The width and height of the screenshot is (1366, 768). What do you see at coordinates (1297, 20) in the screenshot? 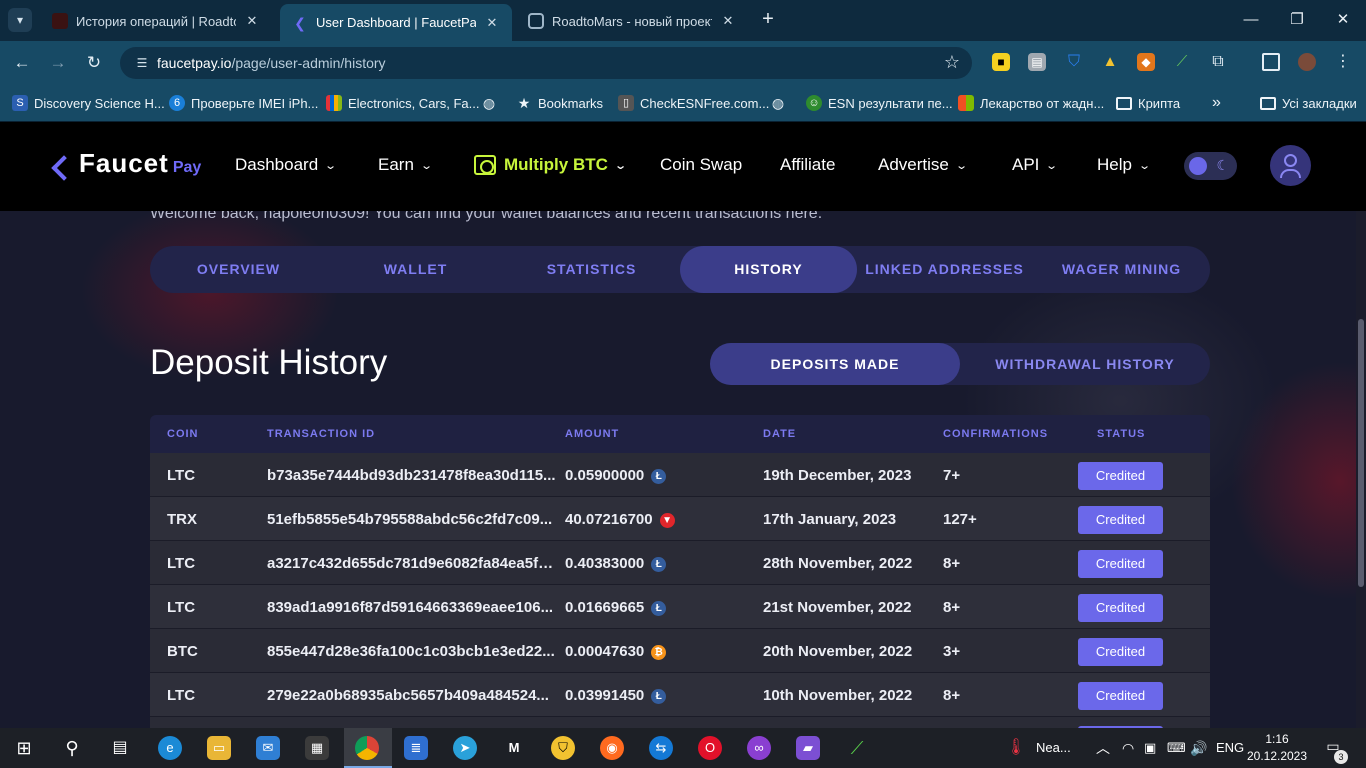
I see `restore-button: ❐` at bounding box center [1297, 20].